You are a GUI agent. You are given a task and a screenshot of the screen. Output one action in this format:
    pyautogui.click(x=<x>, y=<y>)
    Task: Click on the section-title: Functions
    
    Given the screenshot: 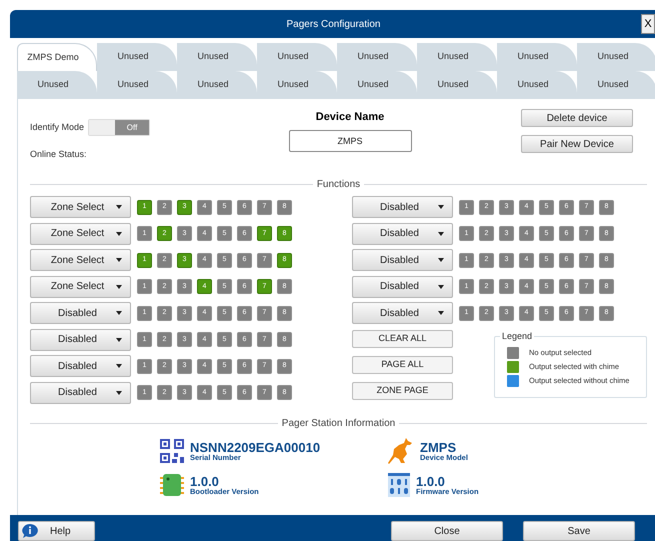 What is the action you would take?
    pyautogui.click(x=338, y=185)
    